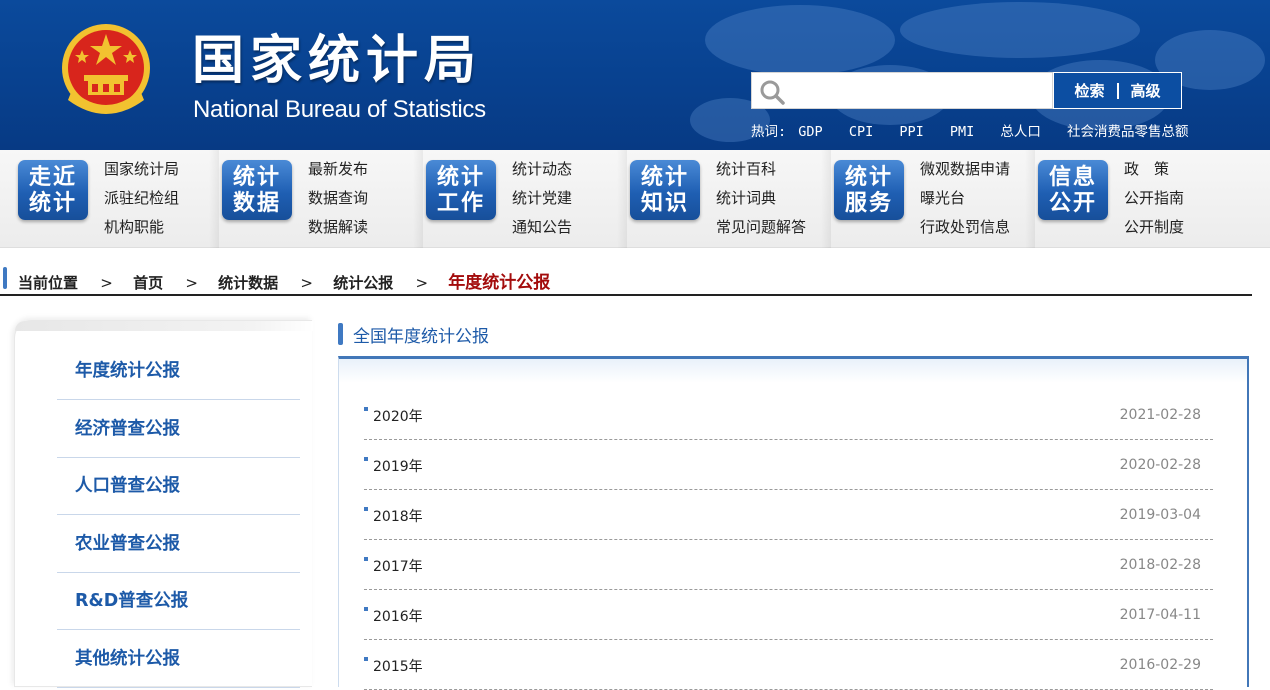 The height and width of the screenshot is (690, 1270). I want to click on nav-link: 政 策, so click(1154, 173).